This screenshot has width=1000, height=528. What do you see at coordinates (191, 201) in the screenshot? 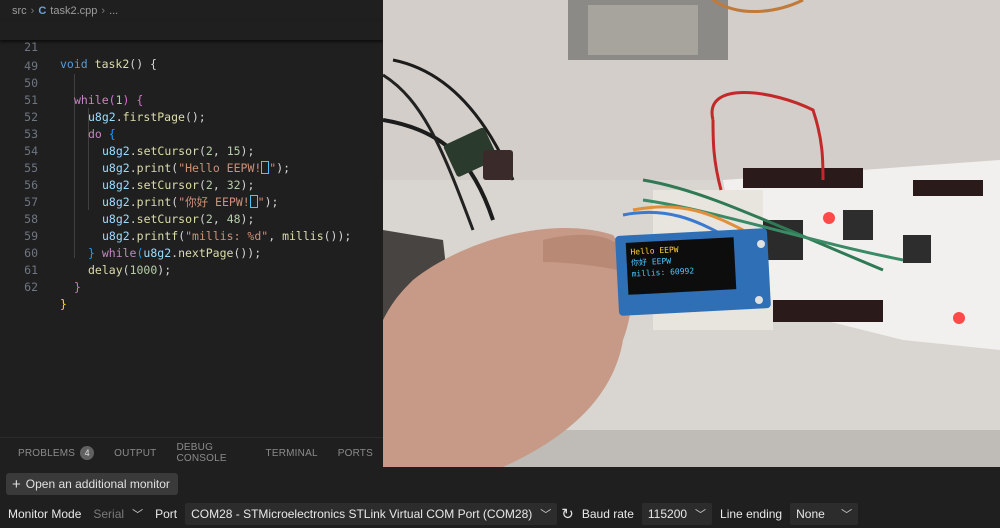
I see `code-line: 57 u8g2.setCursor(2, 48);` at bounding box center [191, 201].